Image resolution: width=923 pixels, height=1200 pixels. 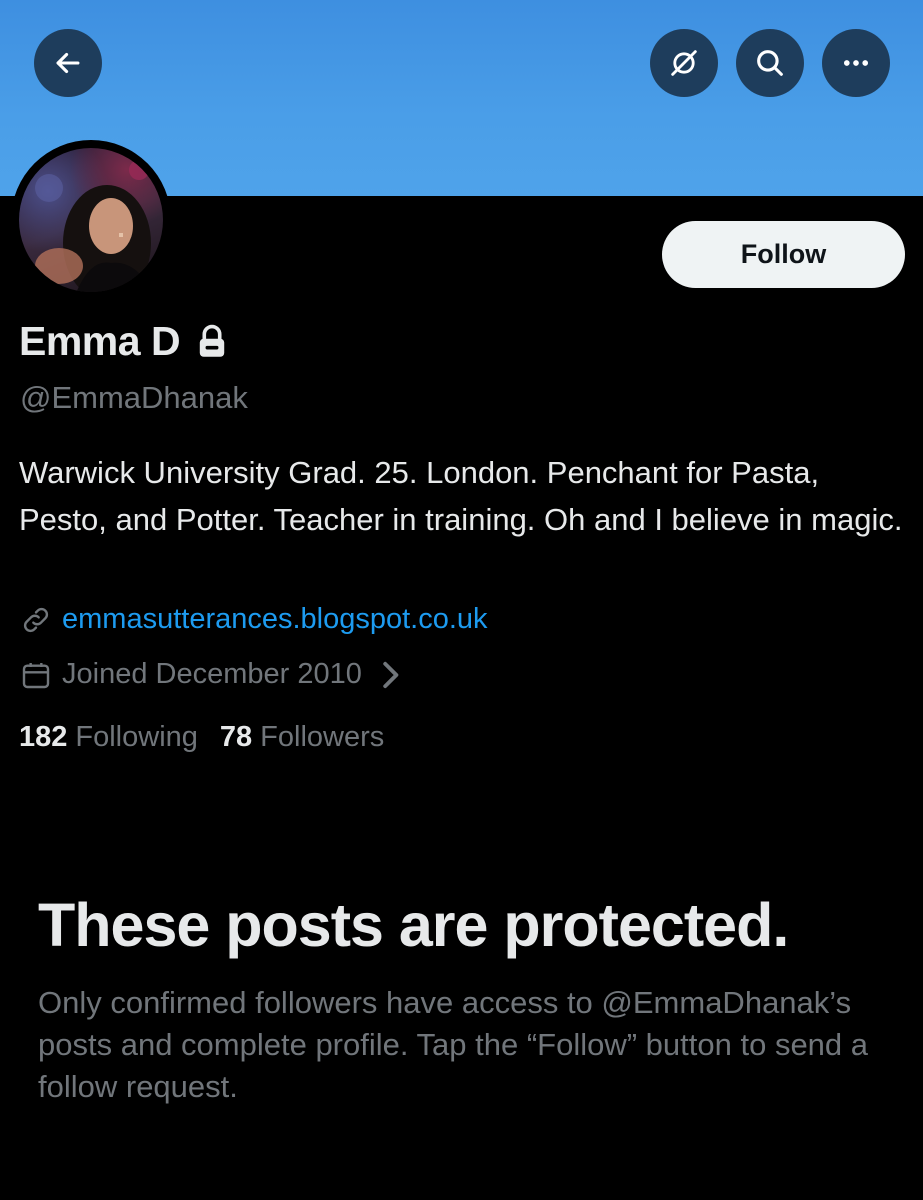 I want to click on grok-icon, so click(x=684, y=63).